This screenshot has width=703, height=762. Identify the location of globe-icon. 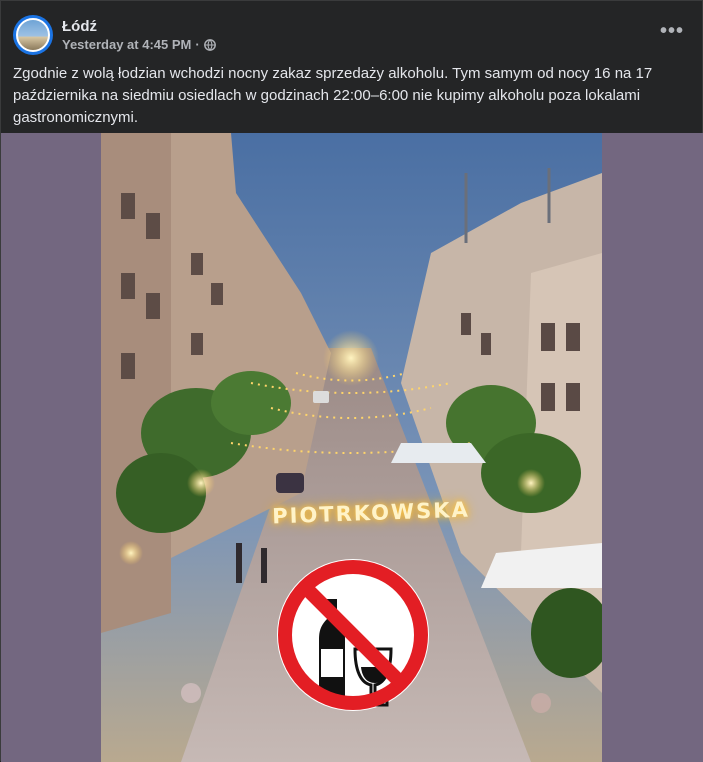
(209, 44).